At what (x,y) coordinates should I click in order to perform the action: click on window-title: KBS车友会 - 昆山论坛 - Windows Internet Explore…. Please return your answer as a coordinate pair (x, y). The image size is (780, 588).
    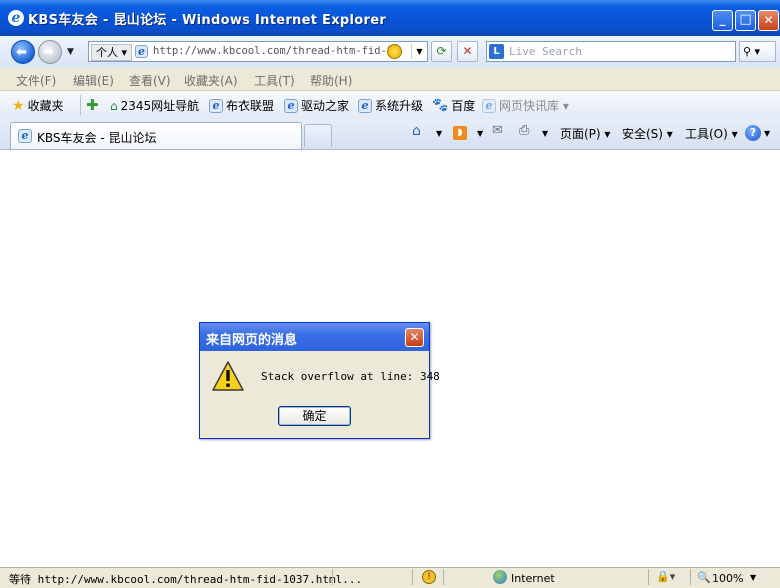
    Looking at the image, I should click on (207, 20).